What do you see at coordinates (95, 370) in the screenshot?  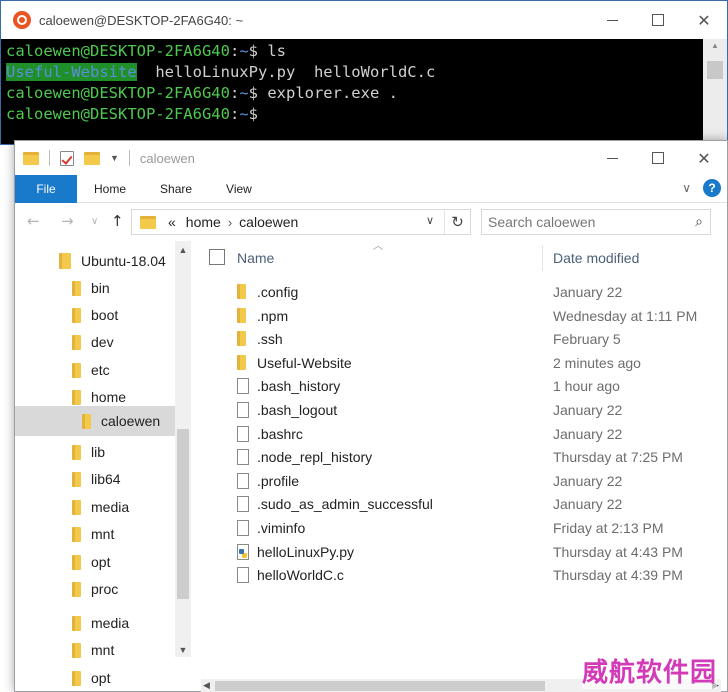 I see `tree-item-etc: etc` at bounding box center [95, 370].